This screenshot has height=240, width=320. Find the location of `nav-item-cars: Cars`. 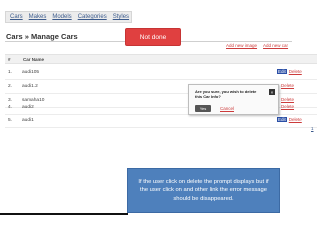

nav-item-cars: Cars is located at coordinates (16, 17).